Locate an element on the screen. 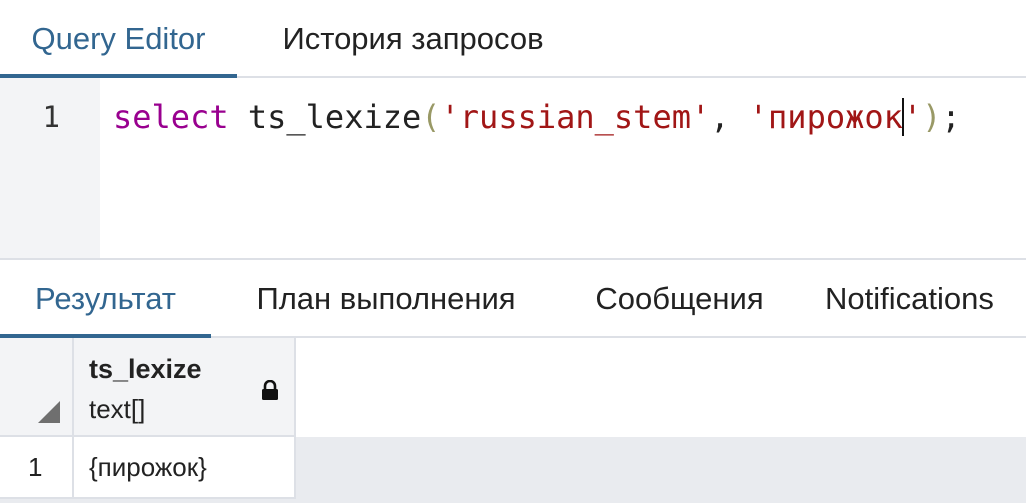 Image resolution: width=1026 pixels, height=503 pixels. table-cell: {пирожок} is located at coordinates (185, 468).